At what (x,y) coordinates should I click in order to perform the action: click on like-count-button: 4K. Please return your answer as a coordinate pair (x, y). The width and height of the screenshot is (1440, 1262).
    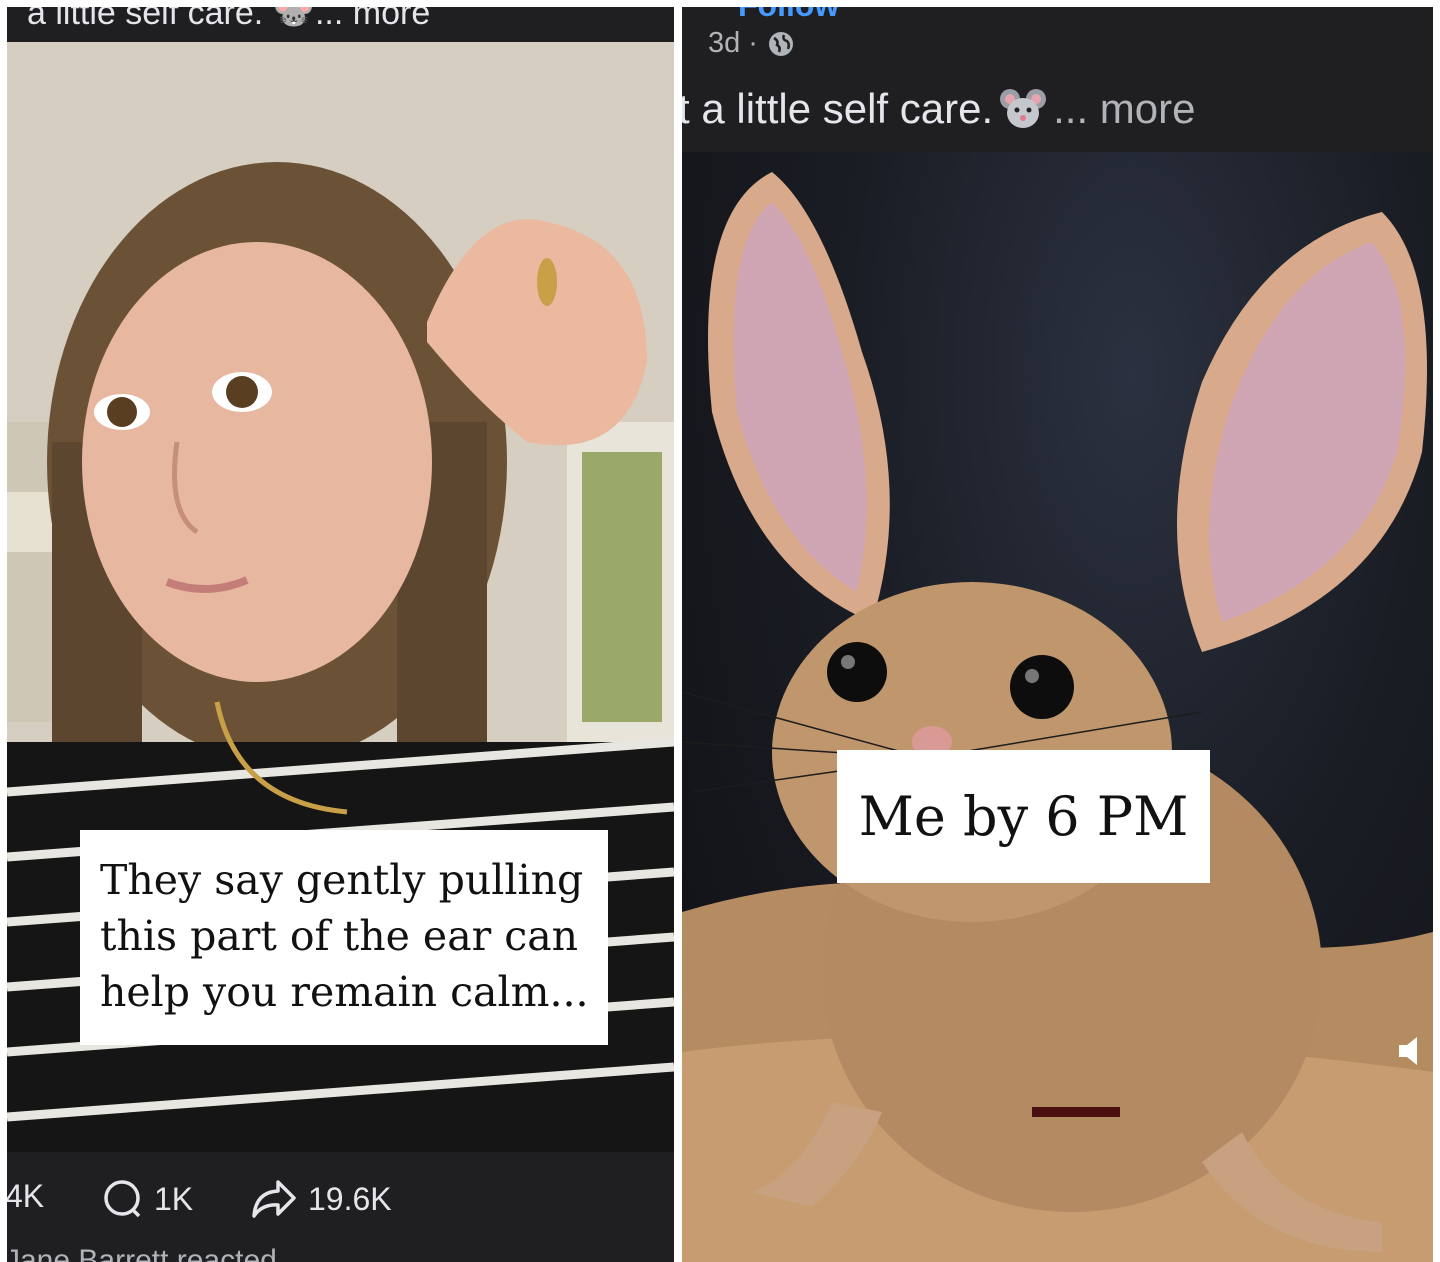
    Looking at the image, I should click on (25, 1196).